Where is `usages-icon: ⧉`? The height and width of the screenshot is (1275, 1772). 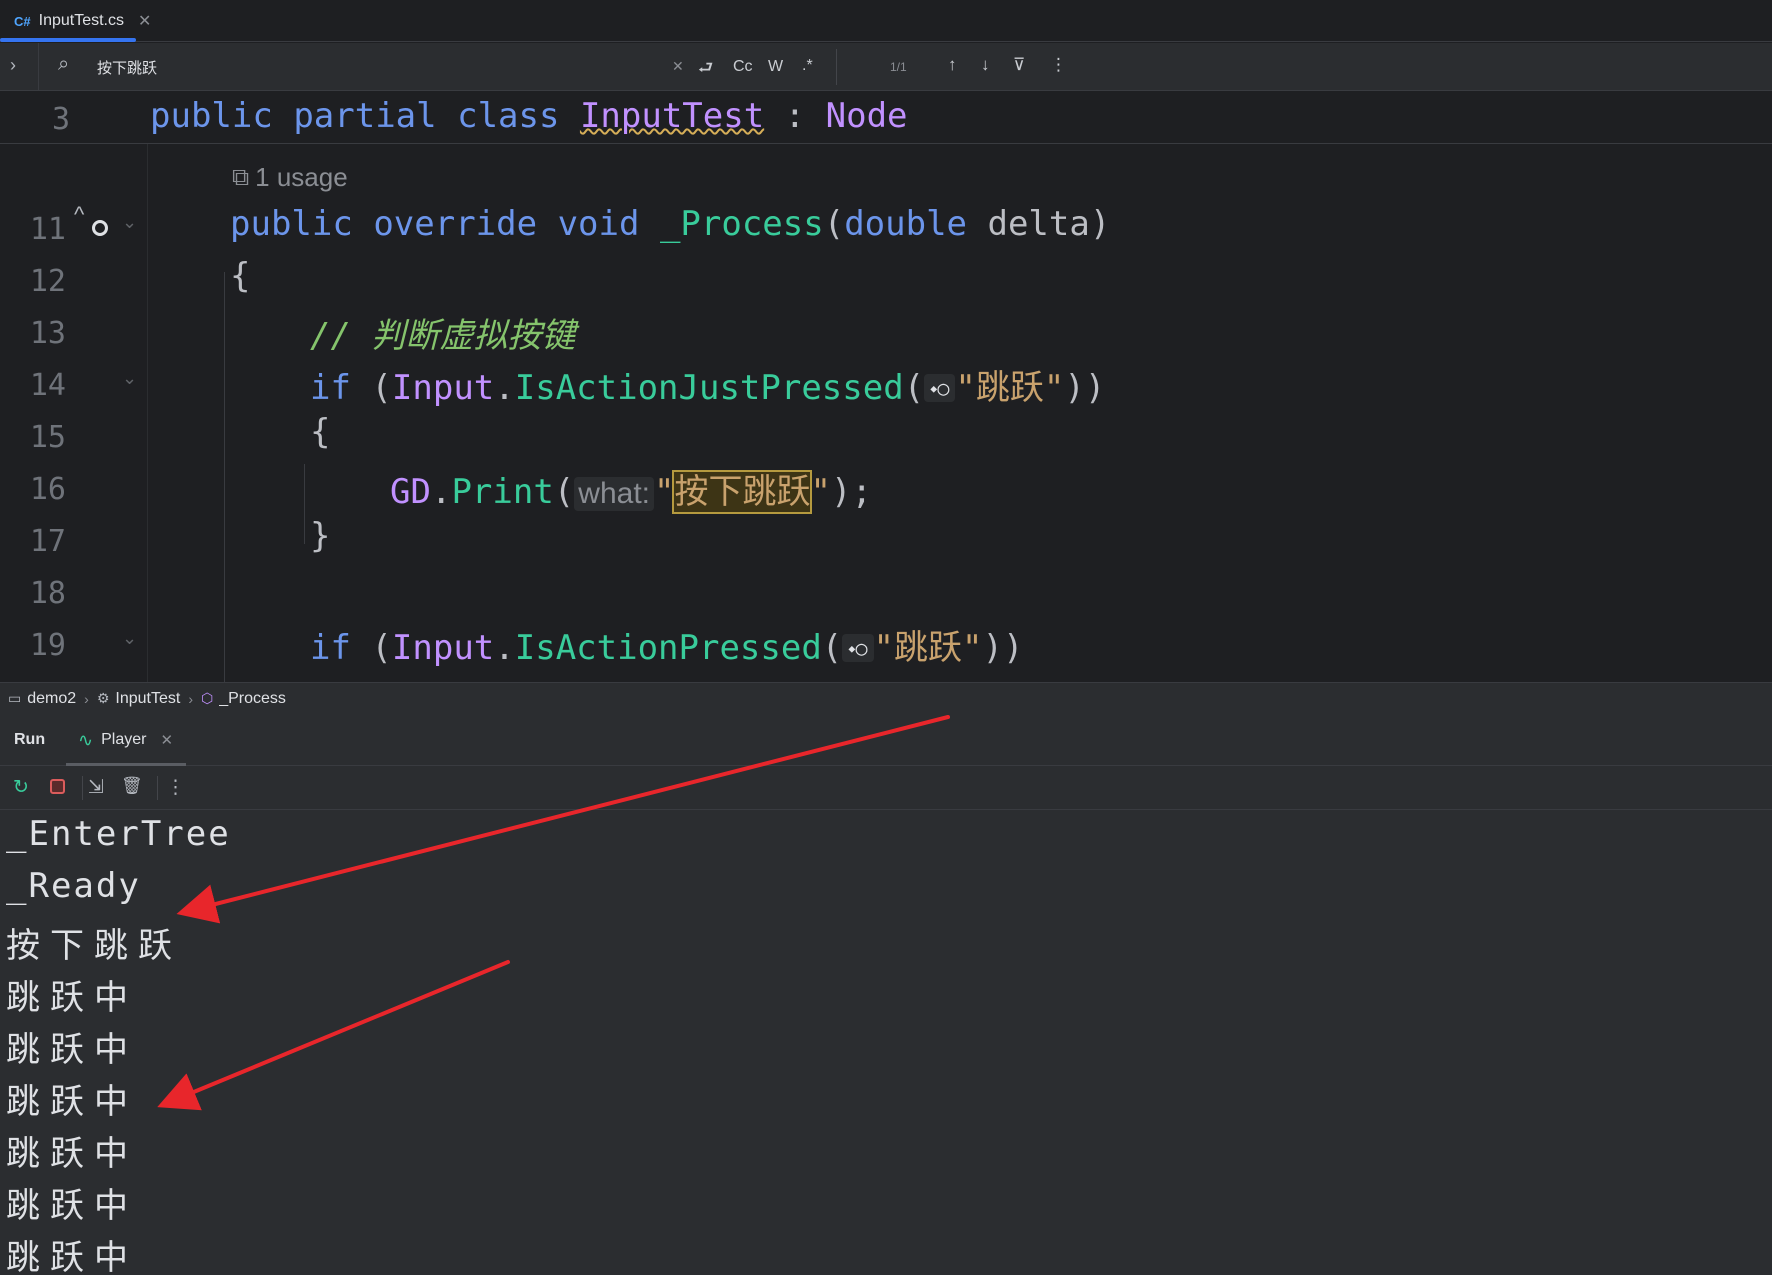 usages-icon: ⧉ is located at coordinates (241, 177).